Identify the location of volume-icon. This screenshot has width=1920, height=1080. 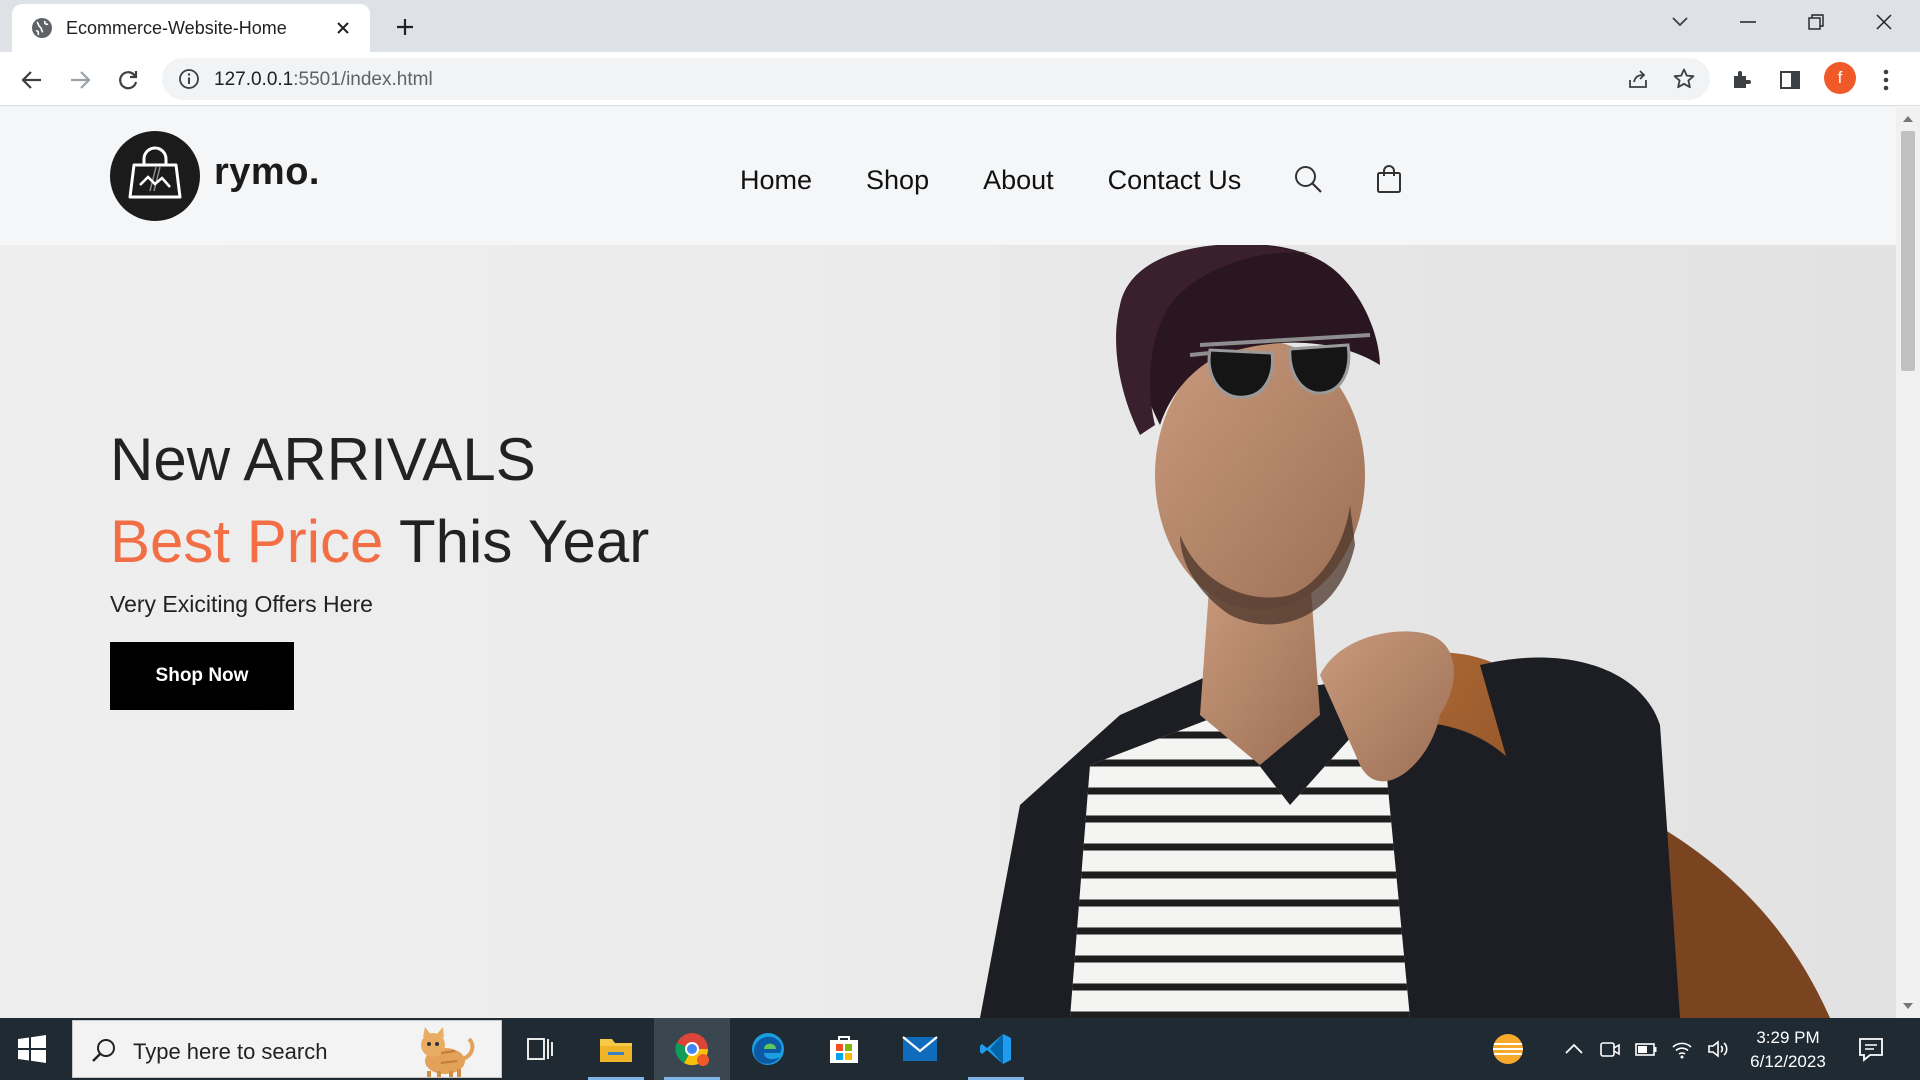
(1718, 1049).